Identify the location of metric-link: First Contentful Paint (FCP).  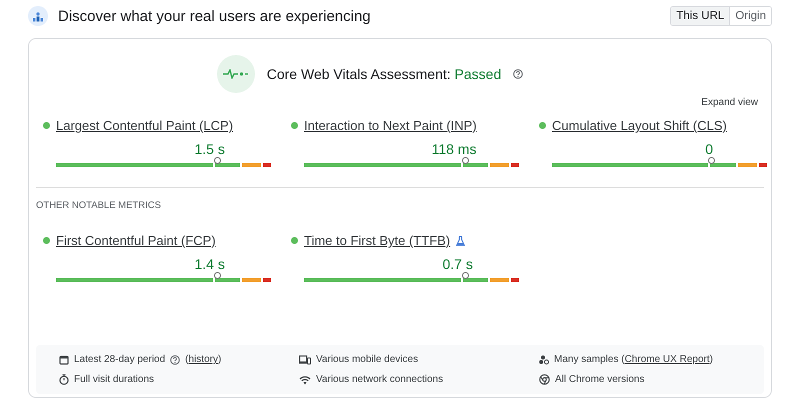
(136, 240).